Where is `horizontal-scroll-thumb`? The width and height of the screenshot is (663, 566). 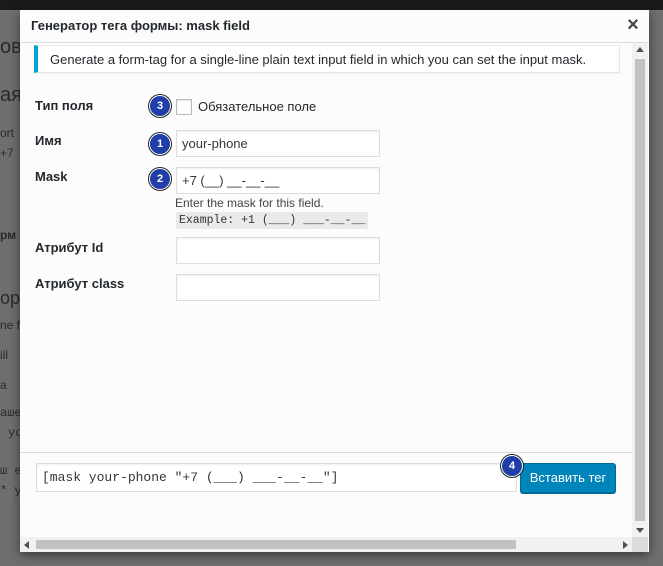
horizontal-scroll-thumb is located at coordinates (276, 544).